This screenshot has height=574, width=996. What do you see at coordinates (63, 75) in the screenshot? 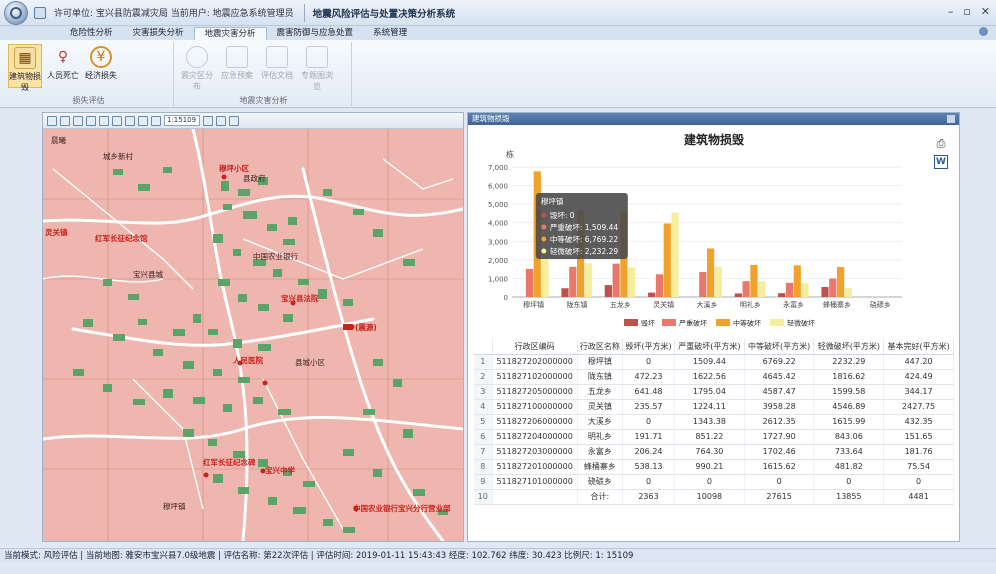
I see `casualty-label: 人员死亡` at bounding box center [63, 75].